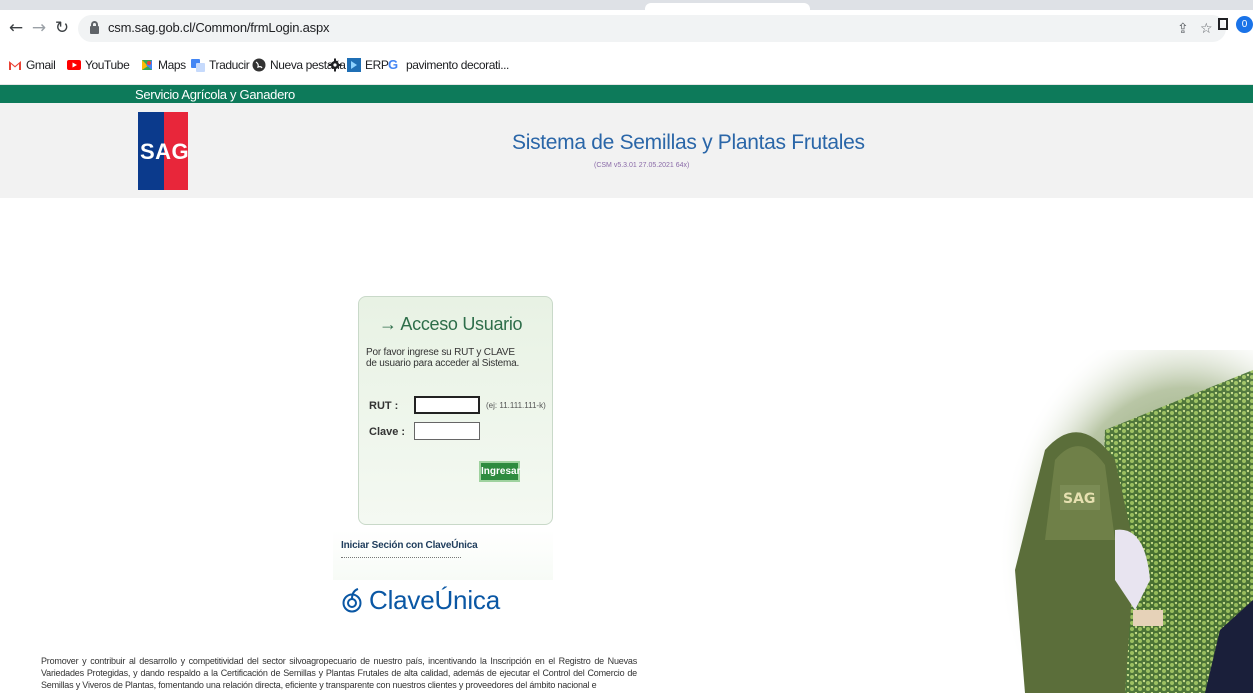  Describe the element at coordinates (147, 65) in the screenshot. I see `maps-icon` at that location.